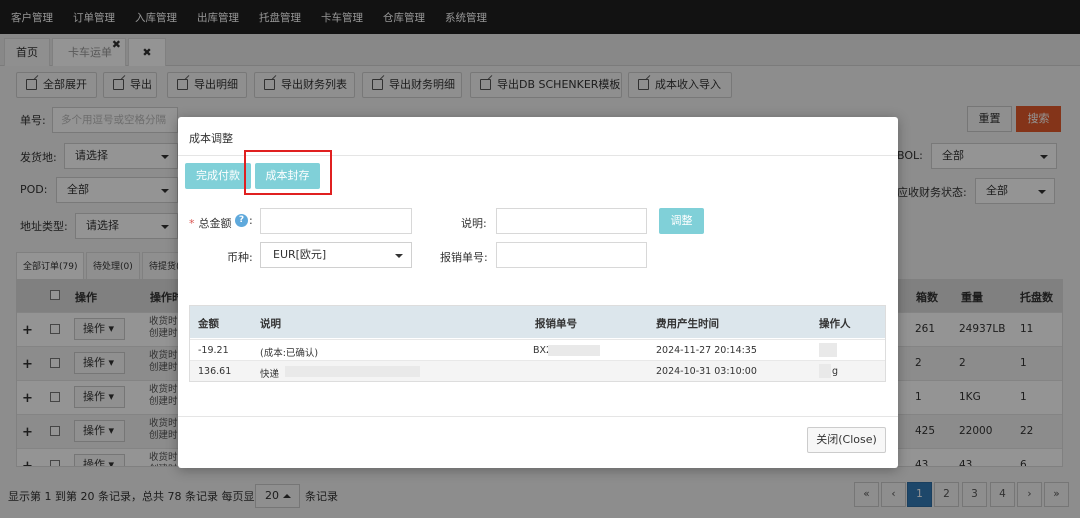 The image size is (1080, 518). What do you see at coordinates (336, 255) in the screenshot?
I see `currency-select: EUR[欧元]` at bounding box center [336, 255].